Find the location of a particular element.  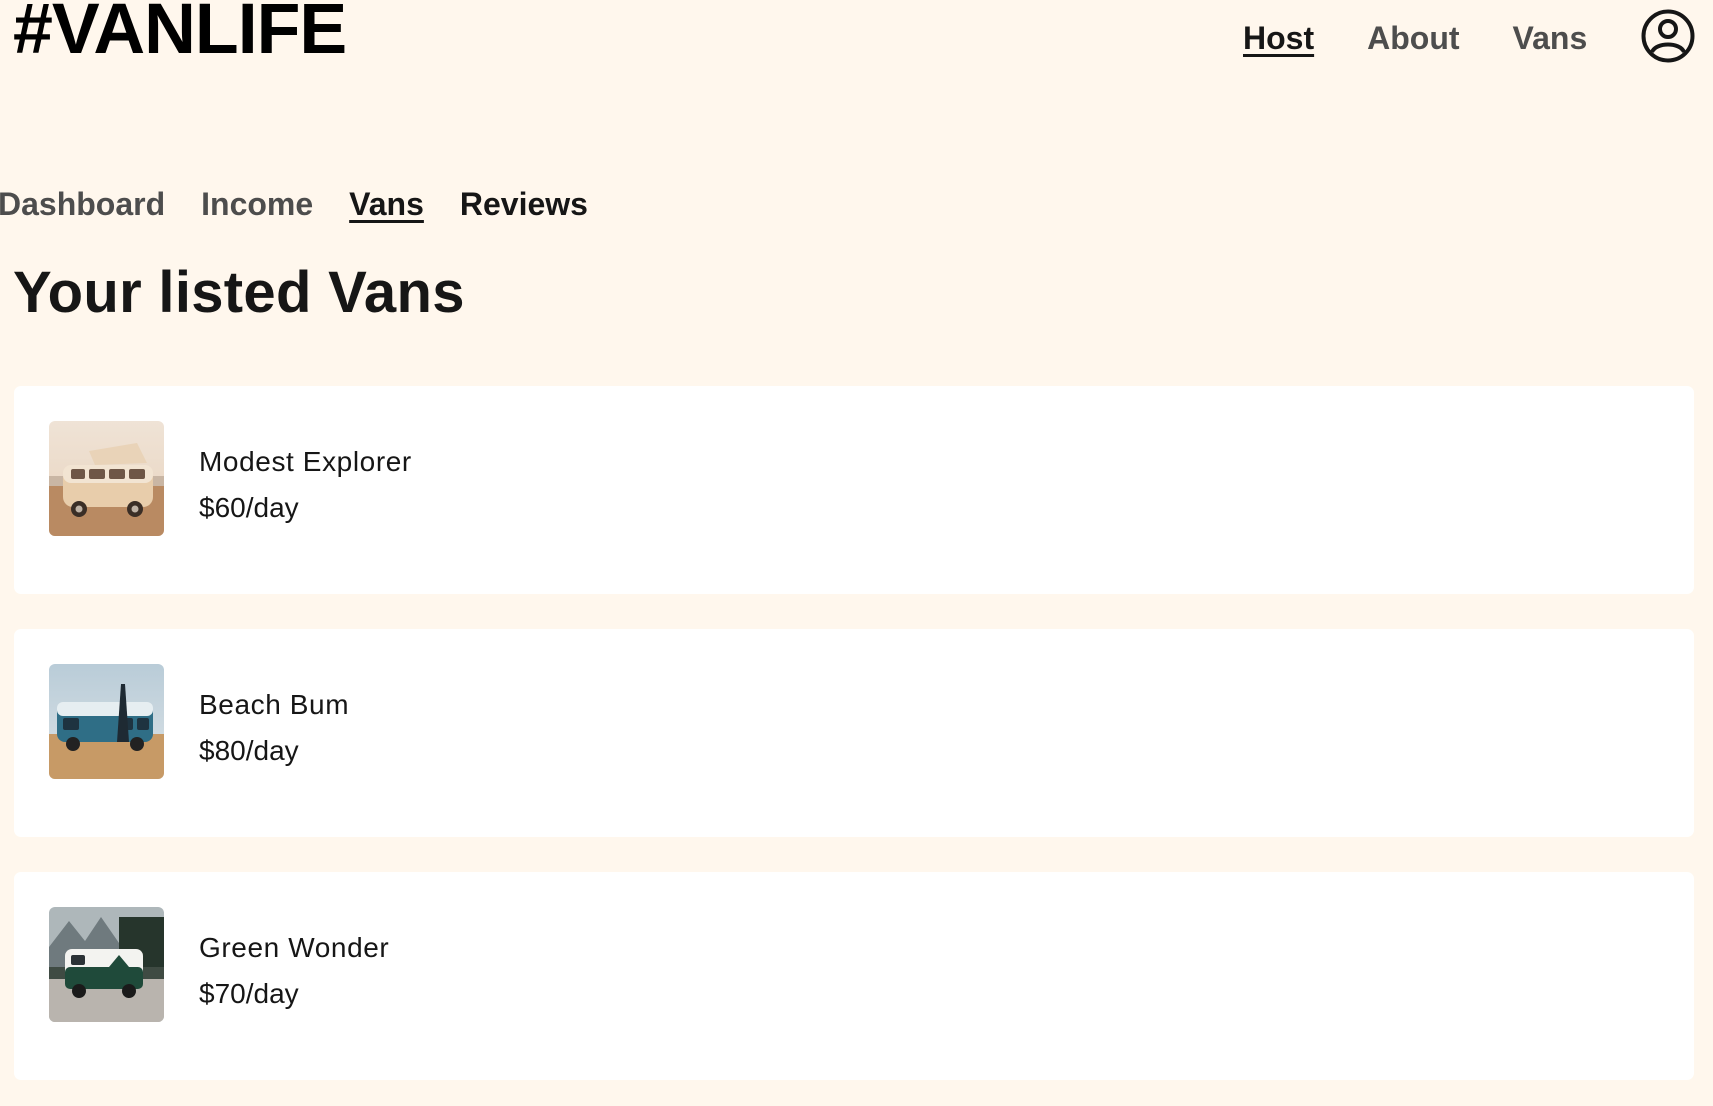

host-nav-vans: Vans is located at coordinates (386, 204).